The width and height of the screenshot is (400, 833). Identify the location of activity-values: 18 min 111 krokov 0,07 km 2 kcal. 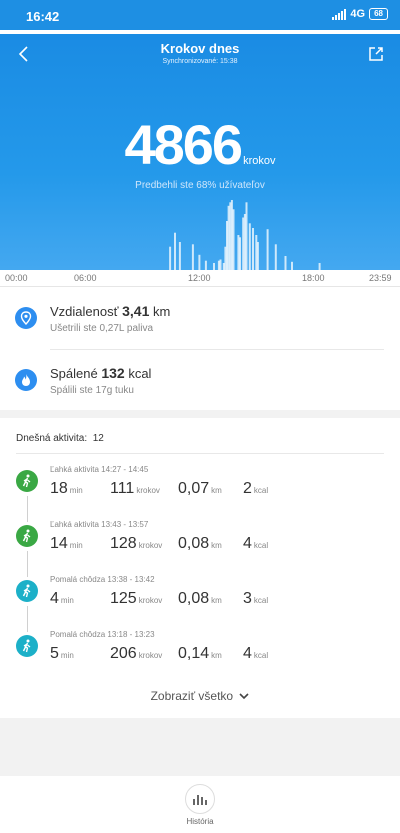
(210, 490).